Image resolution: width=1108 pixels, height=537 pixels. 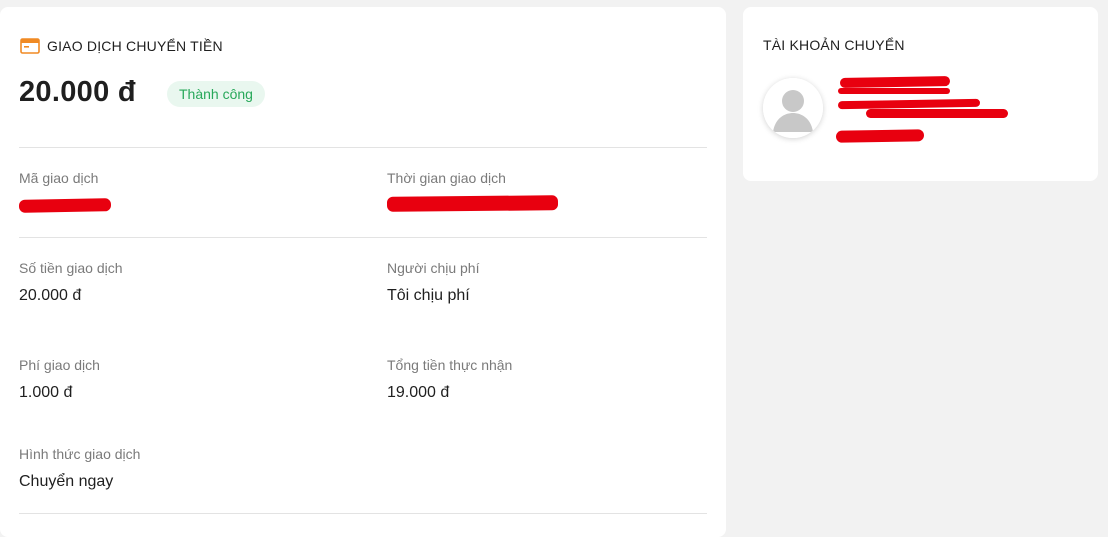 I want to click on source-account-title: TÀI KHOẢN CHUYỂN, so click(x=834, y=45).